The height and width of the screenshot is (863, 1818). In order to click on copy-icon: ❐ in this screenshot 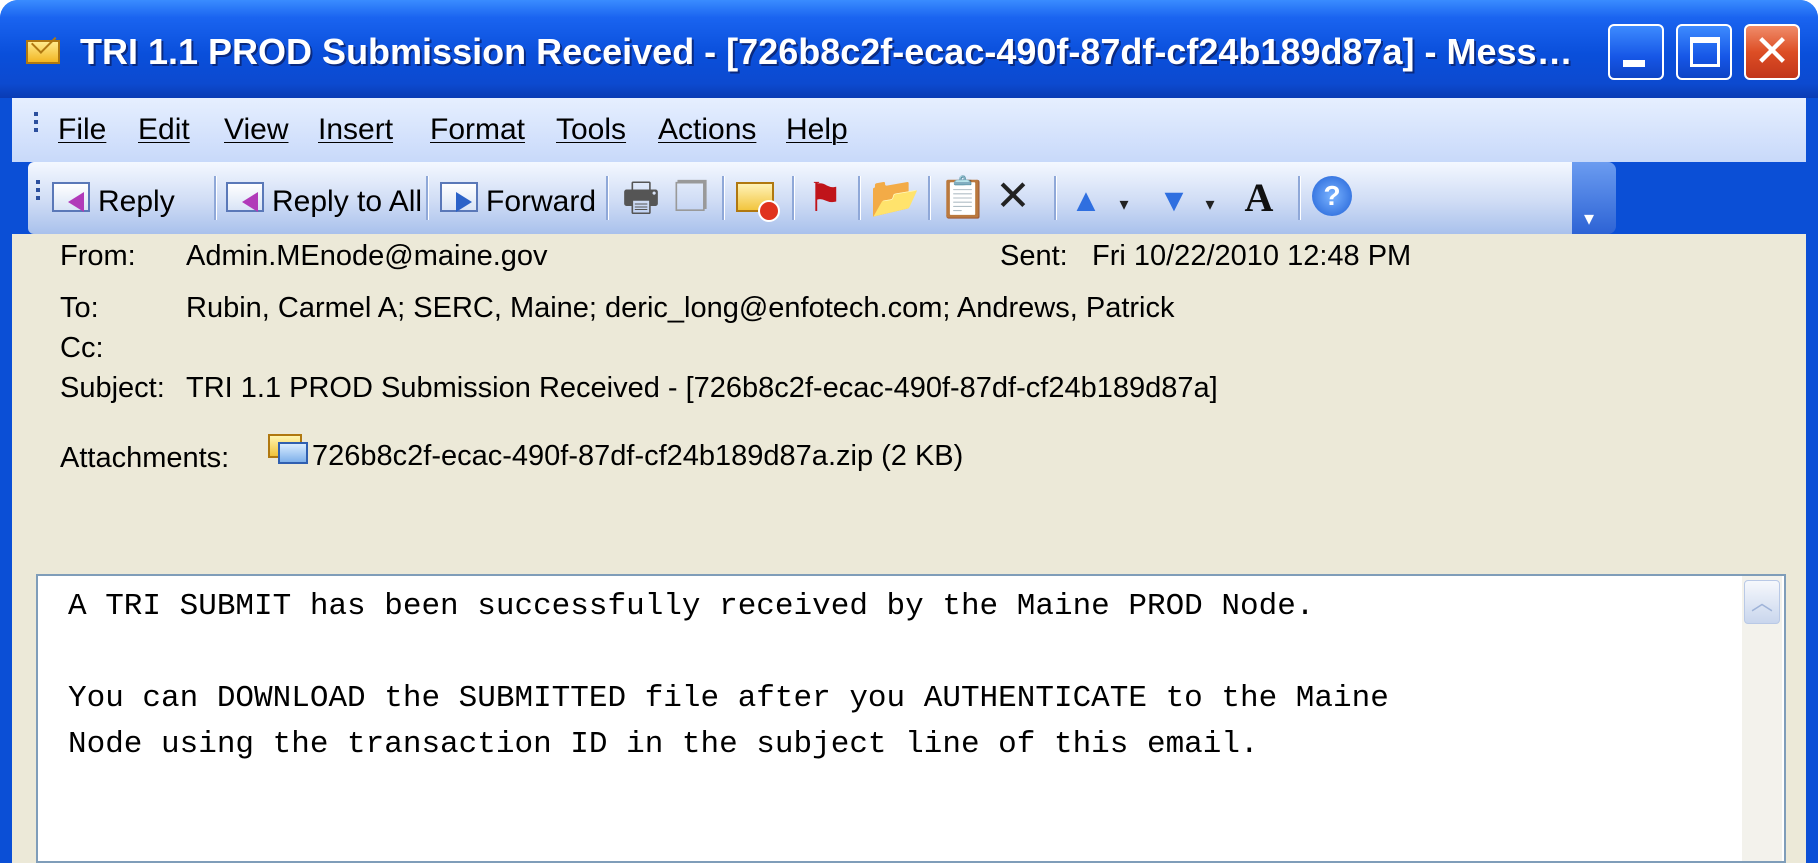, I will do `click(691, 198)`.